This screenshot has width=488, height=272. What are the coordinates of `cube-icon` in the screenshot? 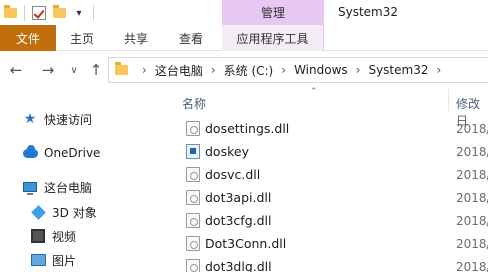 It's located at (38, 212).